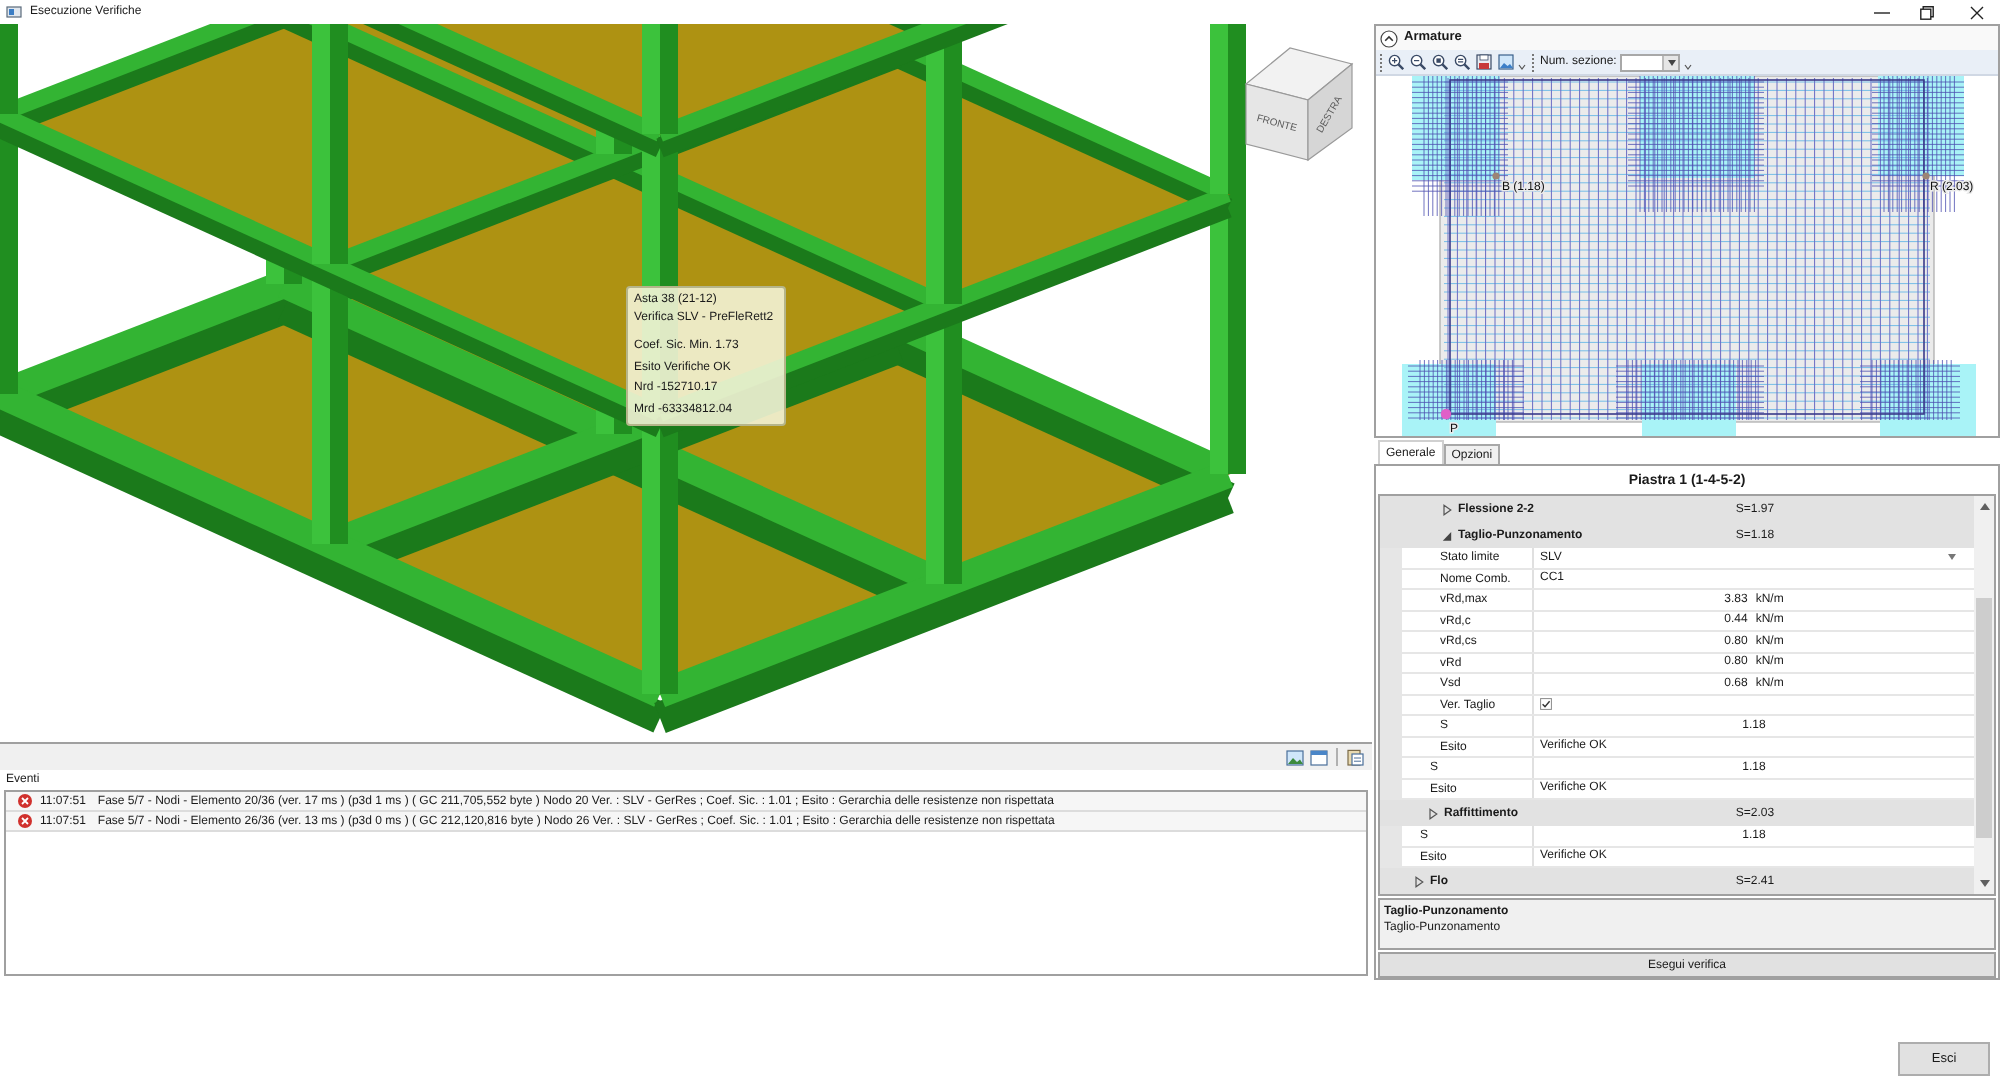 This screenshot has height=1082, width=2000. What do you see at coordinates (1319, 757) in the screenshot?
I see `window-icon` at bounding box center [1319, 757].